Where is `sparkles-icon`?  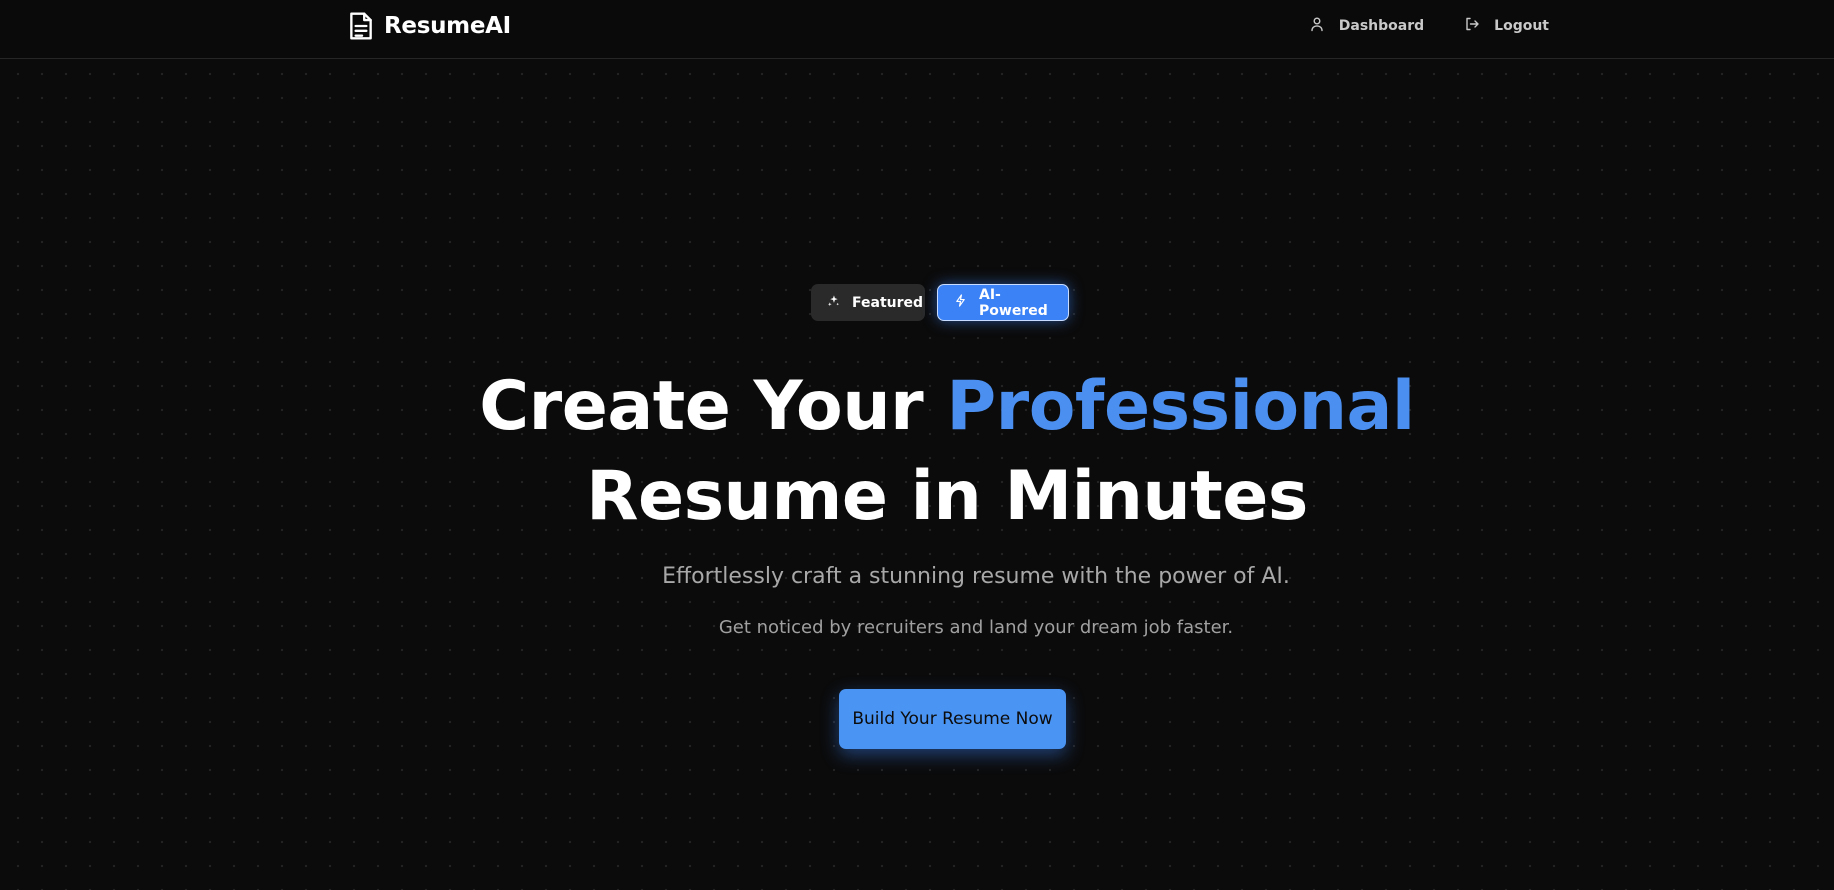
sparkles-icon is located at coordinates (833, 302).